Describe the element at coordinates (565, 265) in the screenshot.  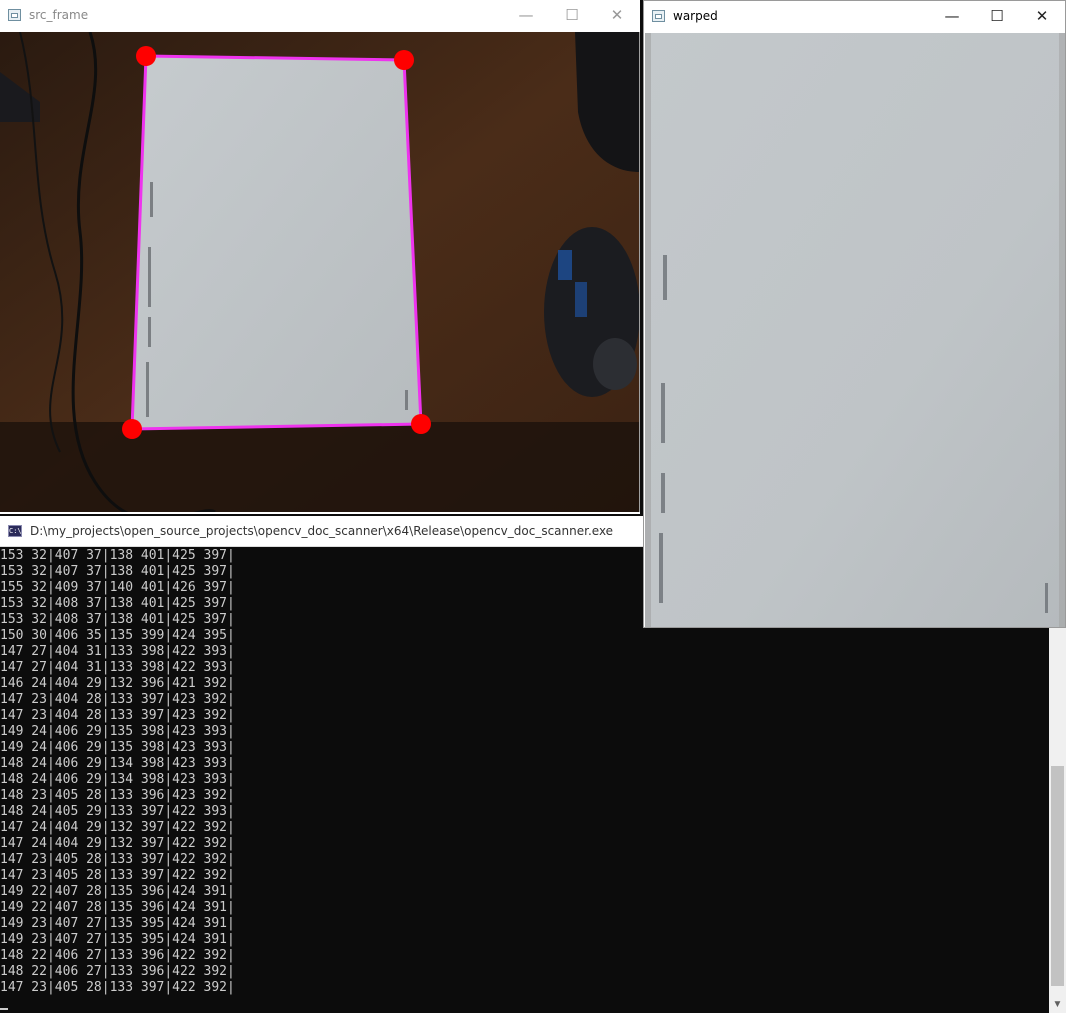
I see `mouse-accent` at that location.